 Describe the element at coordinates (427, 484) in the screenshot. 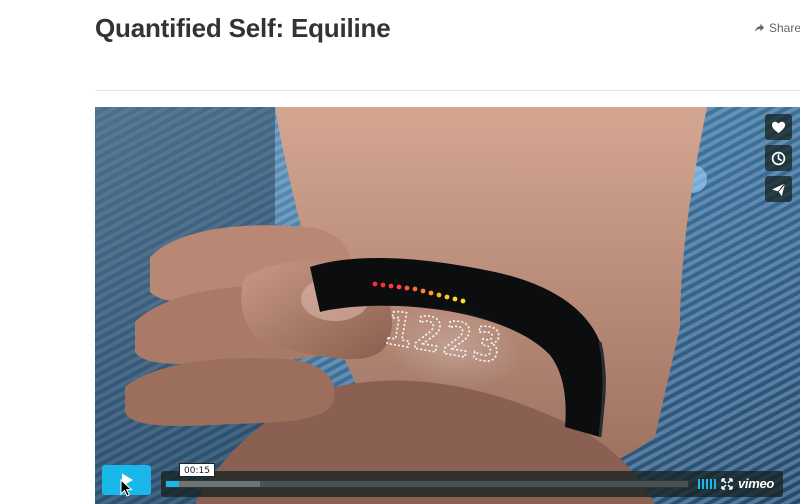

I see `progress-bar` at that location.